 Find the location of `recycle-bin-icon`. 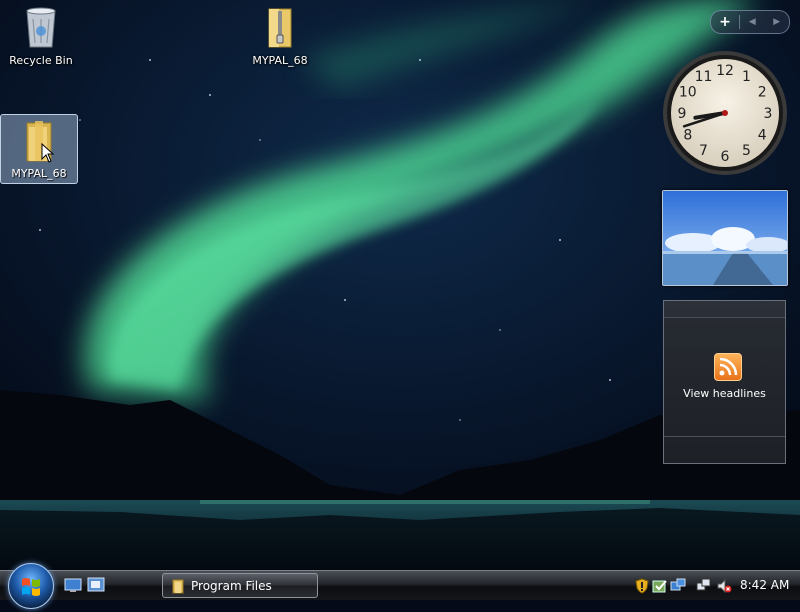

recycle-bin-icon is located at coordinates (41, 27).